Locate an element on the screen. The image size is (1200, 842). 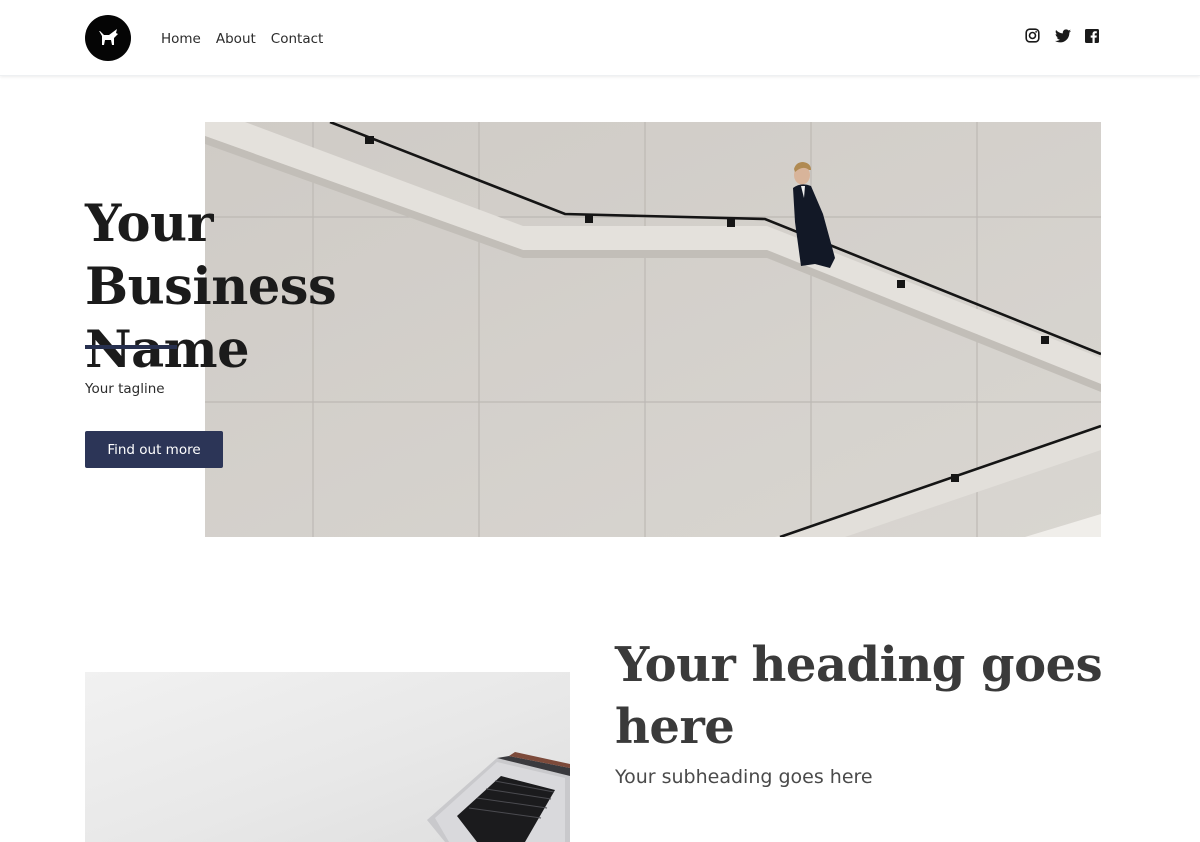
find-out-more-button: Find out more is located at coordinates (154, 449).